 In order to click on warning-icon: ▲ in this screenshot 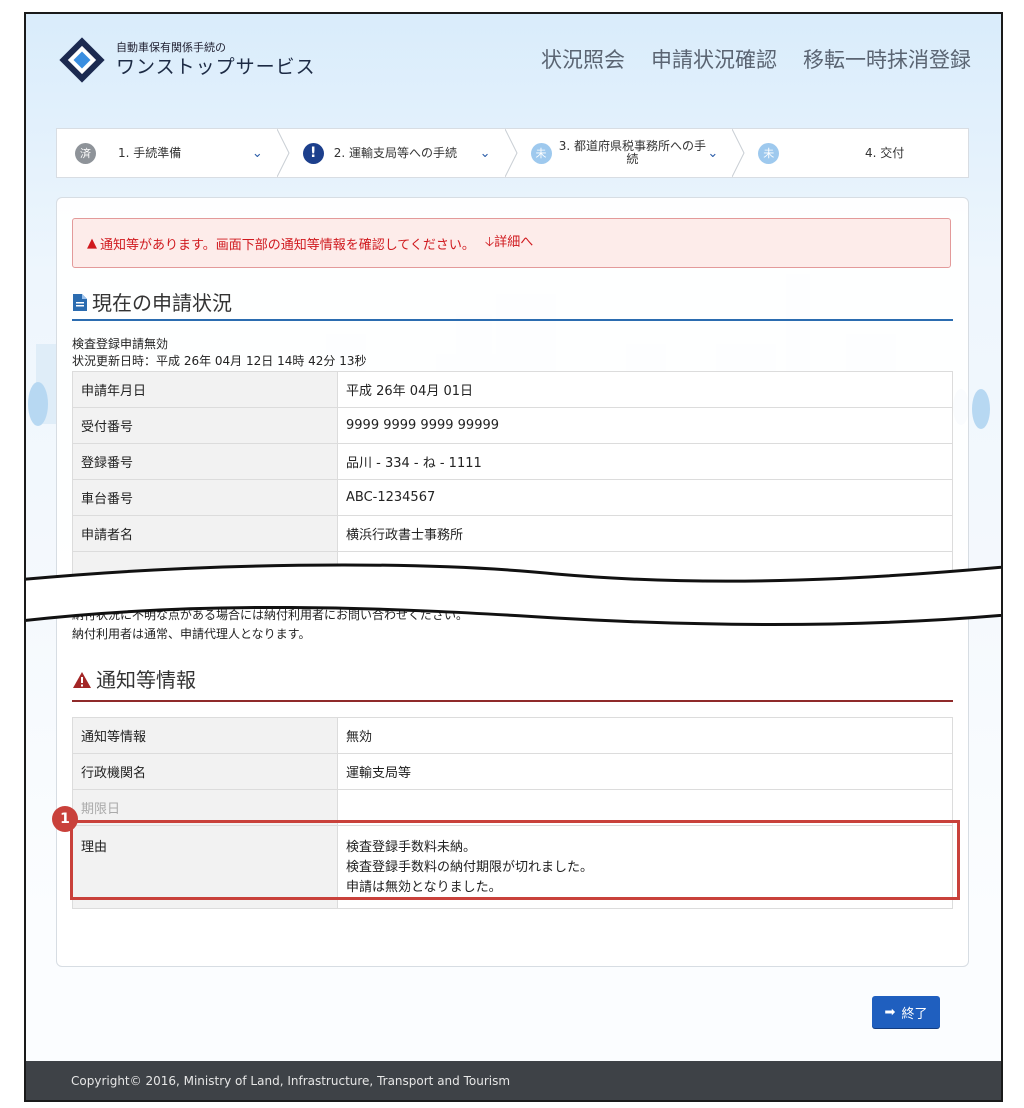, I will do `click(92, 243)`.